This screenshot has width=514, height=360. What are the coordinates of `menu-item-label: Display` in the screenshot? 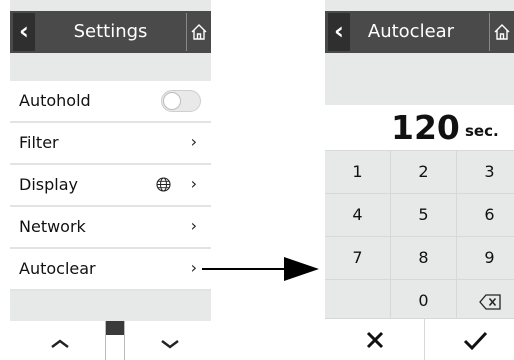 It's located at (48, 184).